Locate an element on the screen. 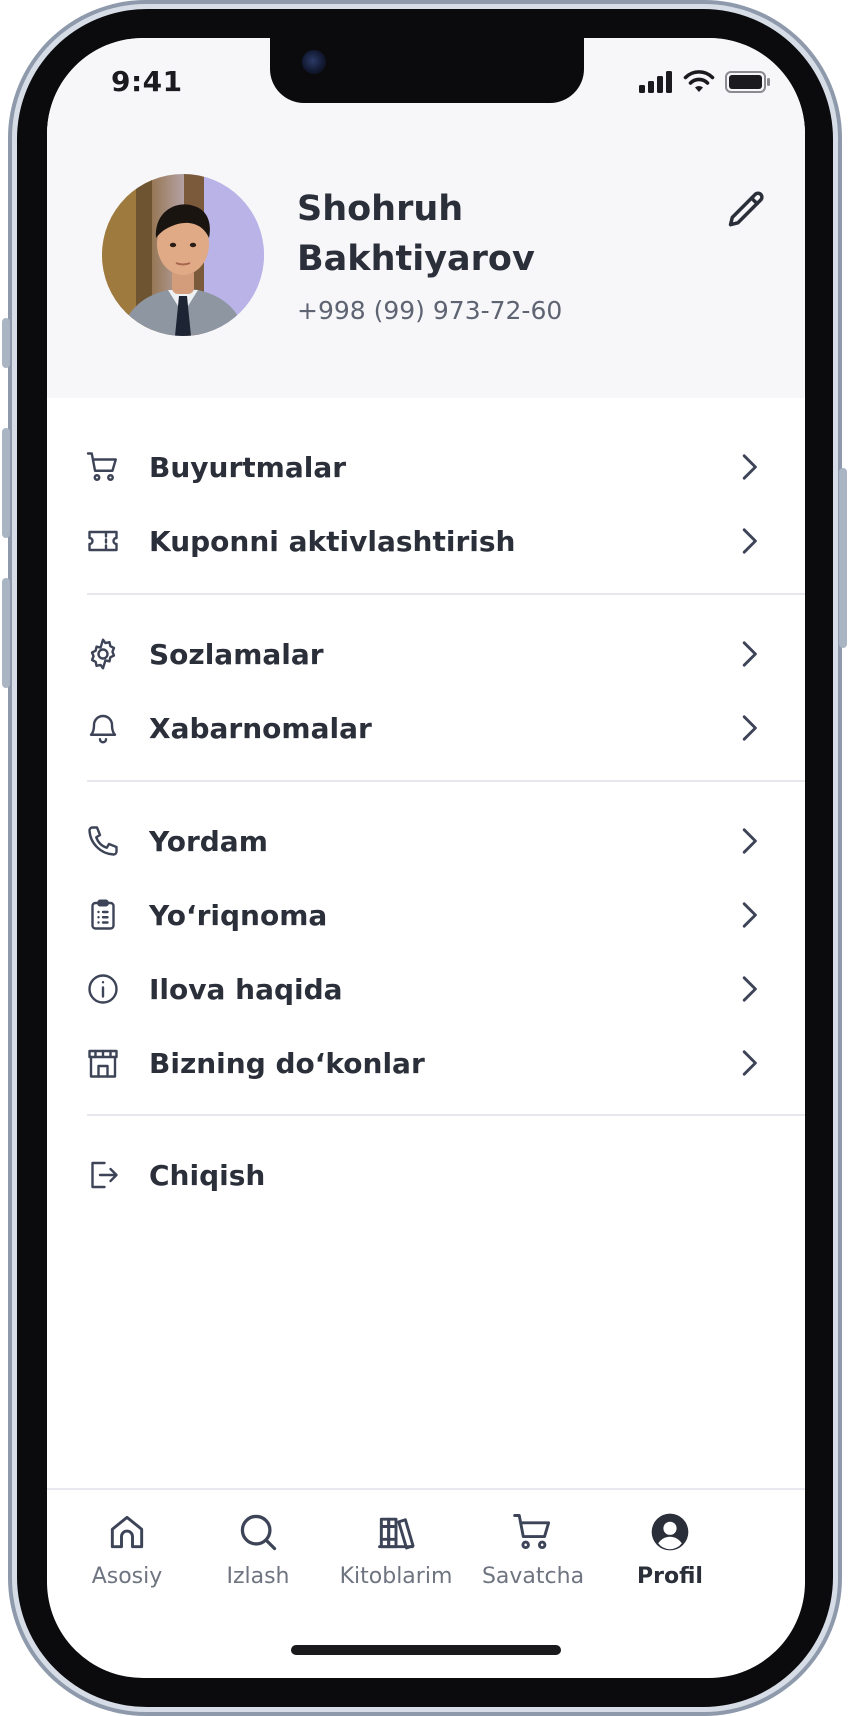 The height and width of the screenshot is (1716, 849). avatar-photo is located at coordinates (183, 255).